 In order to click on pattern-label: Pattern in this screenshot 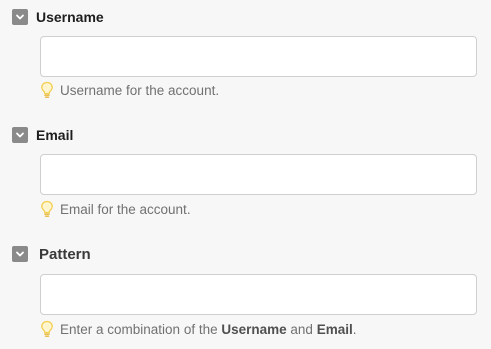, I will do `click(65, 254)`.